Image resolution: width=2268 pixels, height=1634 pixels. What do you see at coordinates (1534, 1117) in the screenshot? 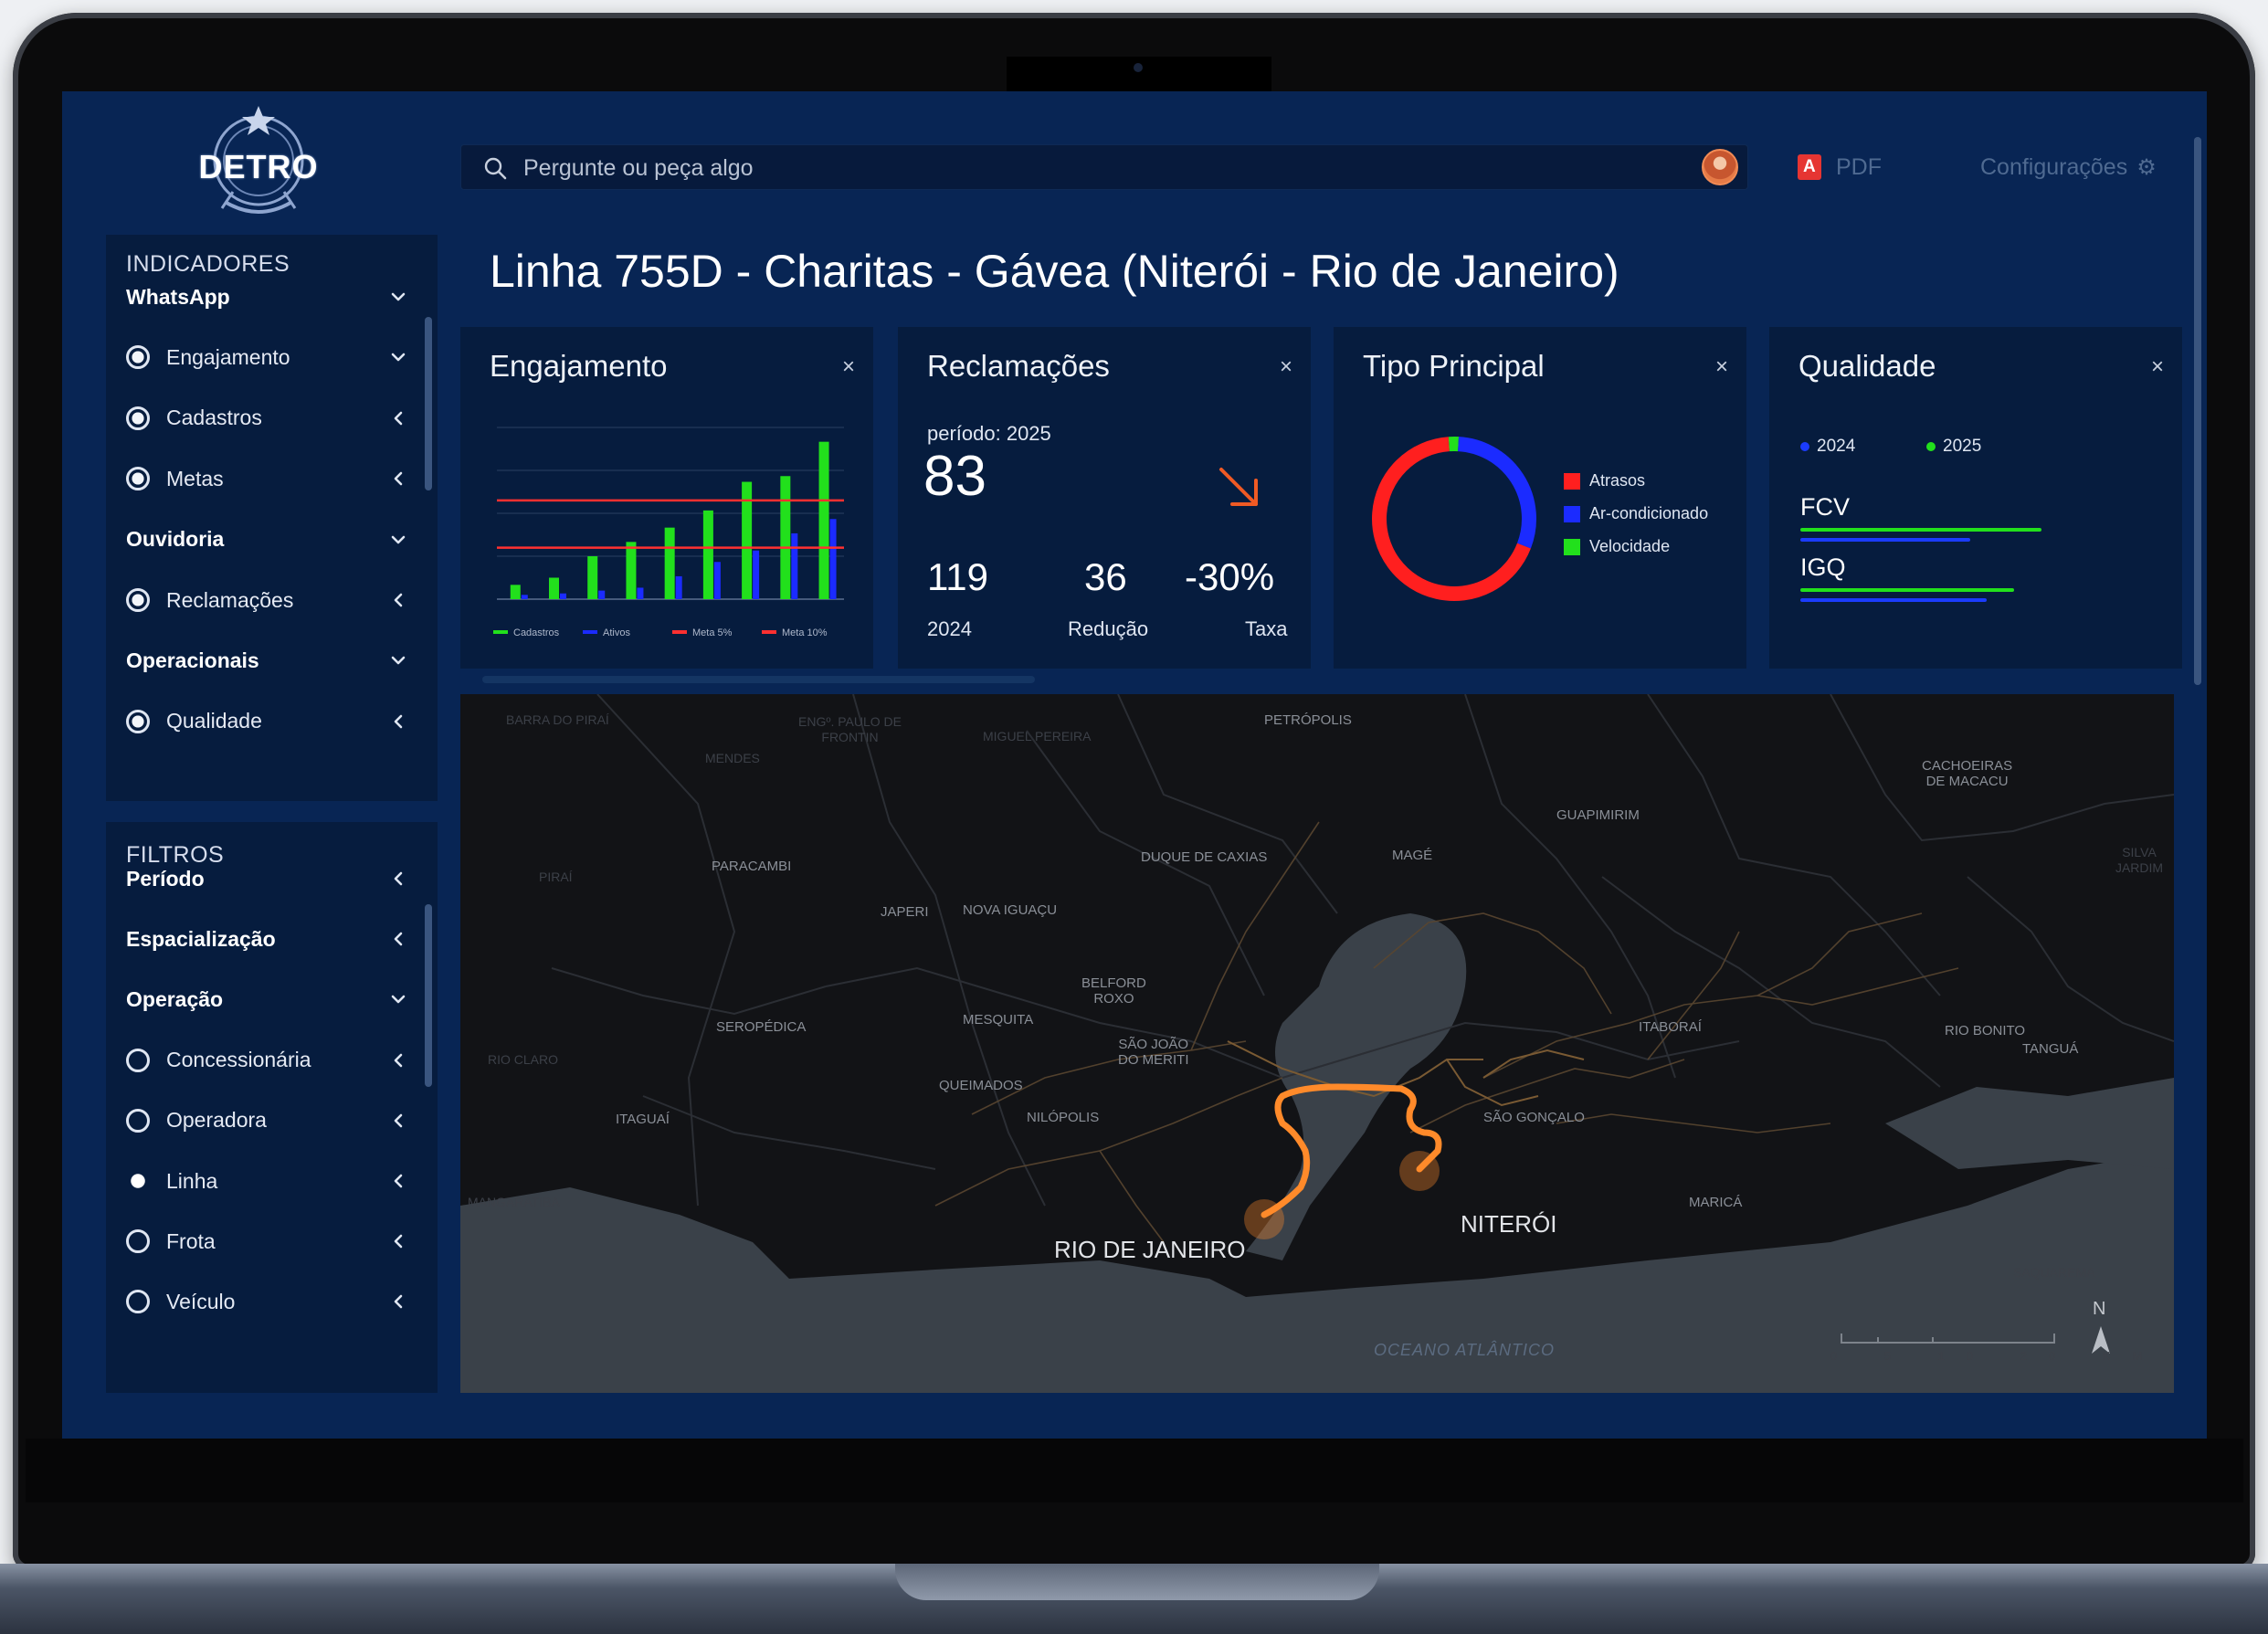
I see `map-label-sao-goncalo: SÃO GONÇALO` at bounding box center [1534, 1117].